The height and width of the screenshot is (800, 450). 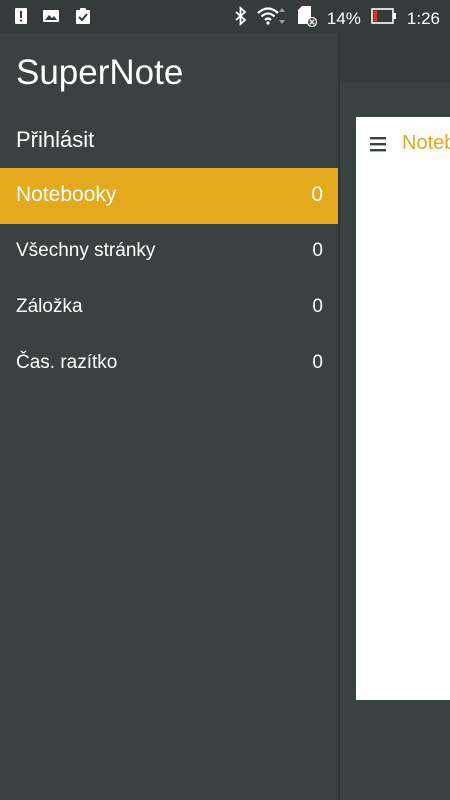 What do you see at coordinates (343, 18) in the screenshot?
I see `battery-percent: 14%` at bounding box center [343, 18].